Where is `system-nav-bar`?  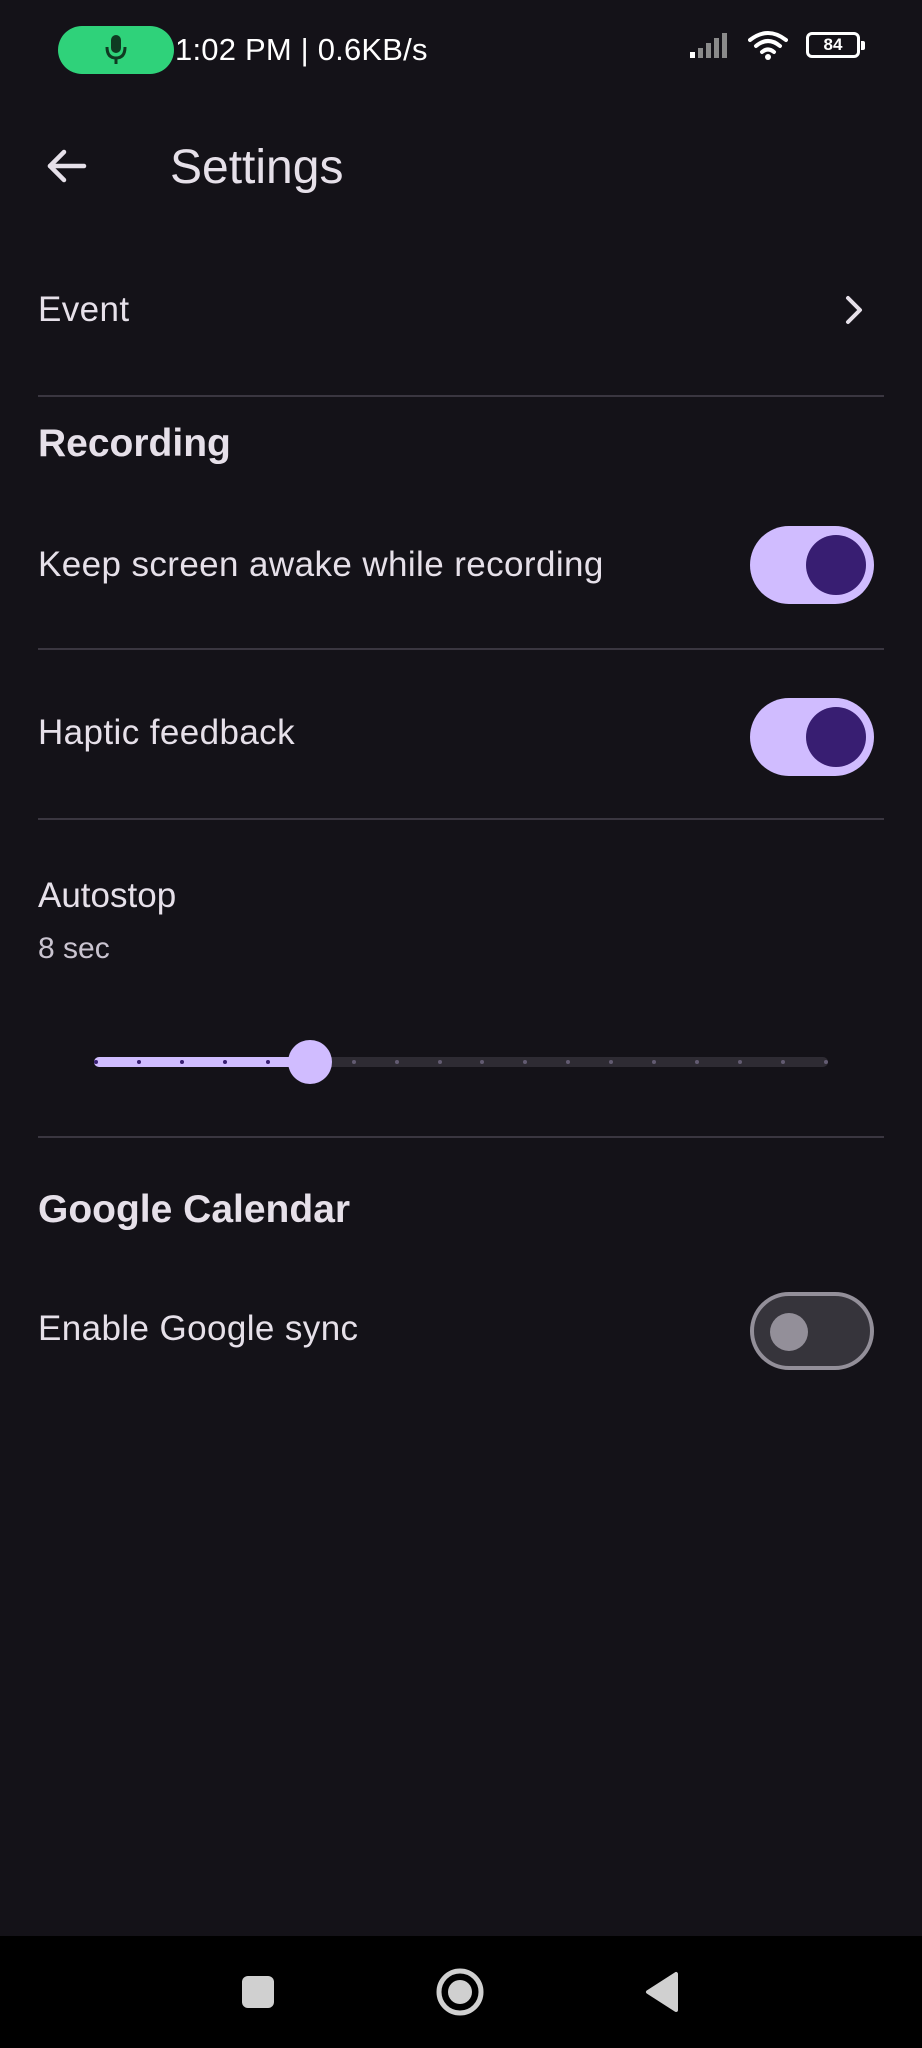 system-nav-bar is located at coordinates (461, 1992).